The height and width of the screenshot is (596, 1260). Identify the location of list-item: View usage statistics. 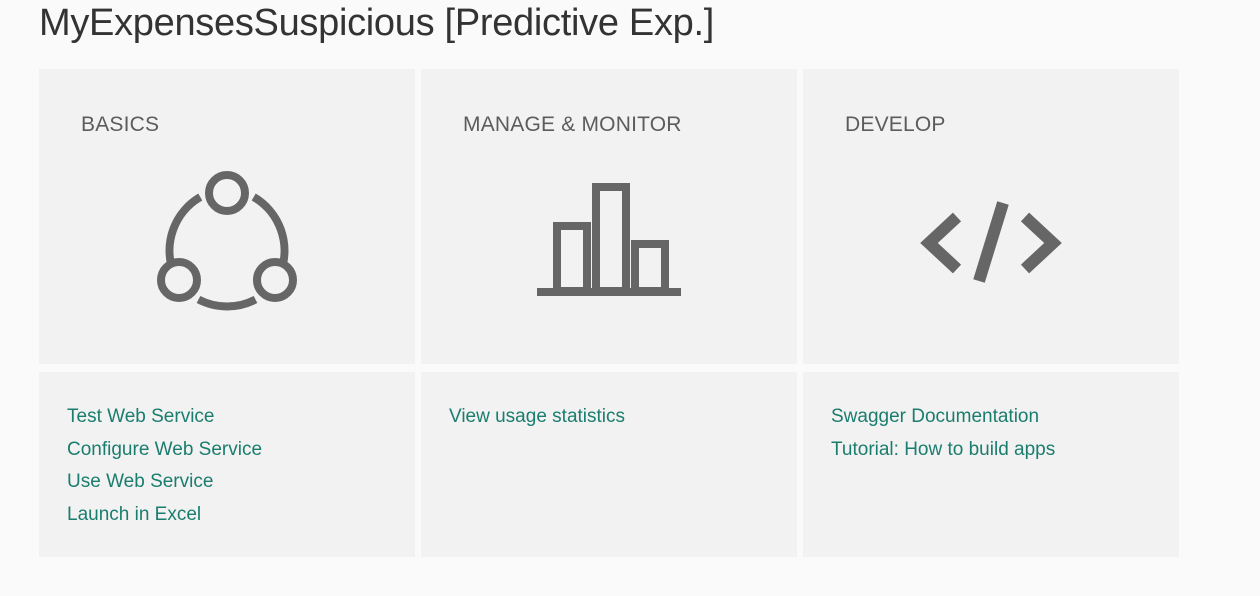
(537, 420).